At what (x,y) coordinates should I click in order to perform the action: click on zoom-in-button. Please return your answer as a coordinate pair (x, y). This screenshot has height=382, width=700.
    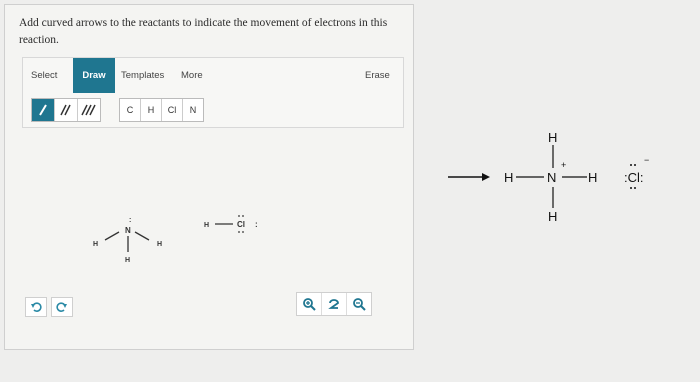
    Looking at the image, I should click on (309, 304).